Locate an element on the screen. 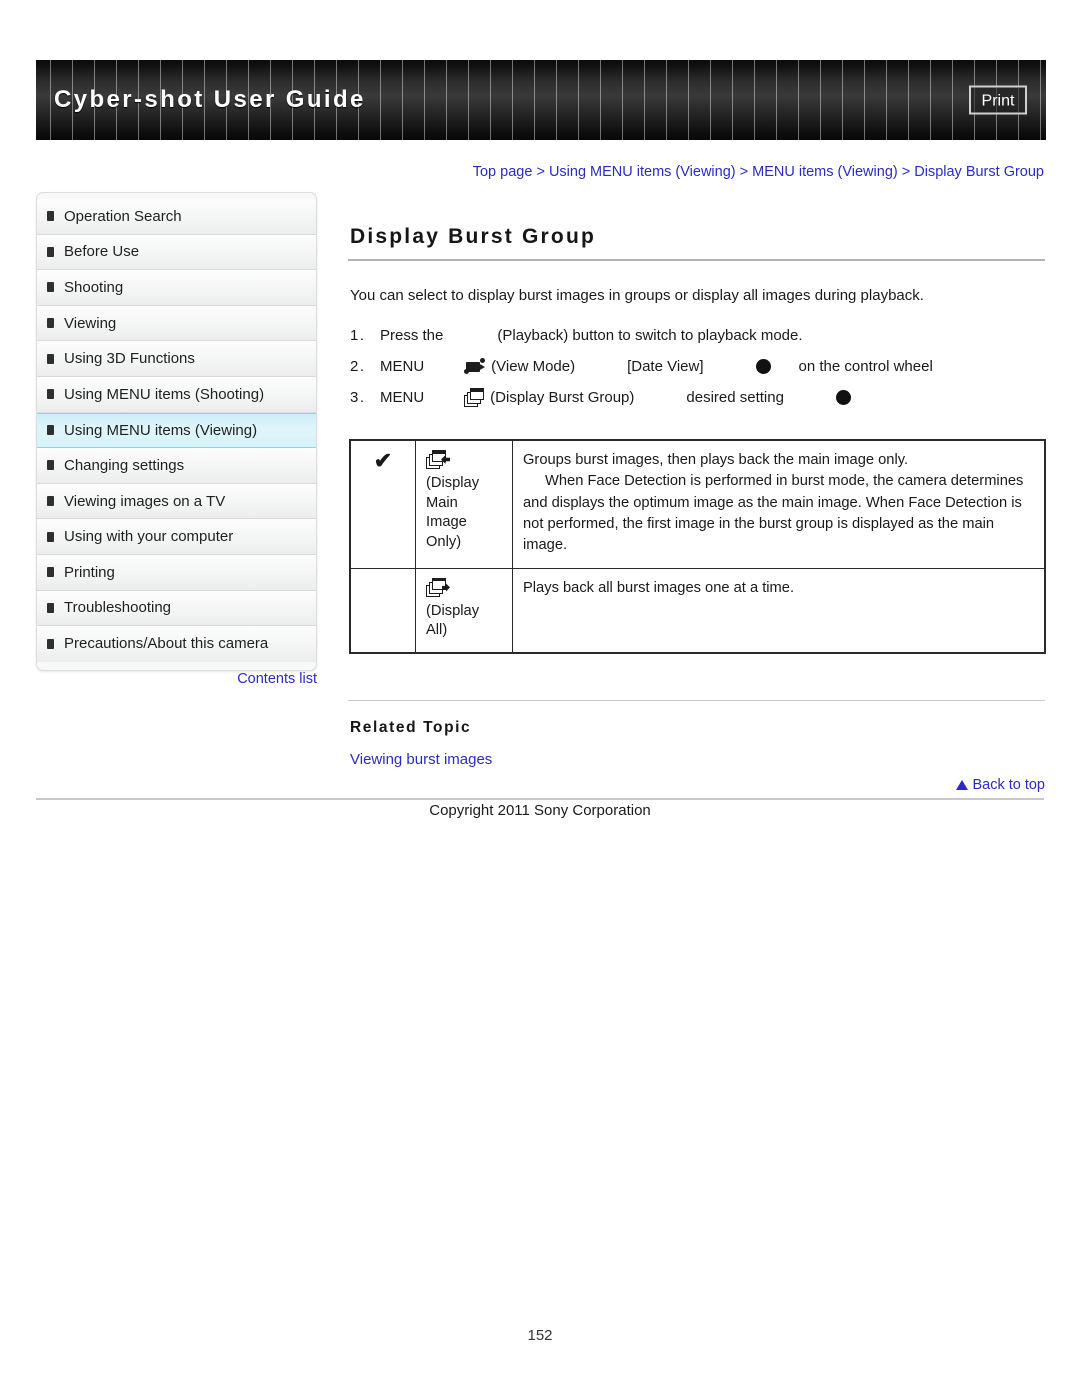  back-to-top-label: Back to top is located at coordinates (1008, 785).